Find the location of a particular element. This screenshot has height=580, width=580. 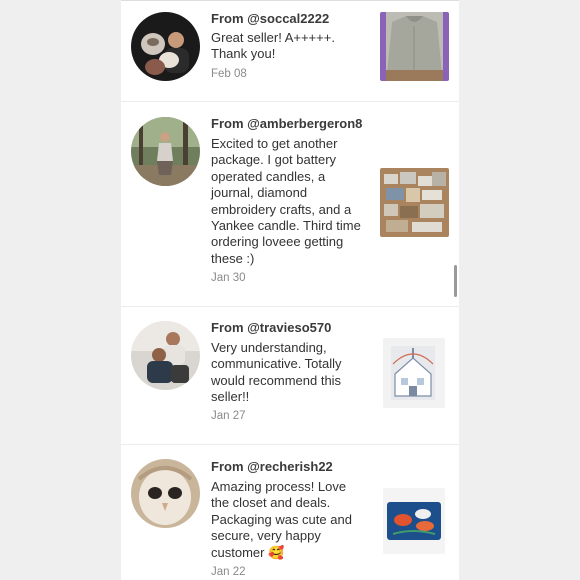

couple-selfie-avatar is located at coordinates (165, 355).